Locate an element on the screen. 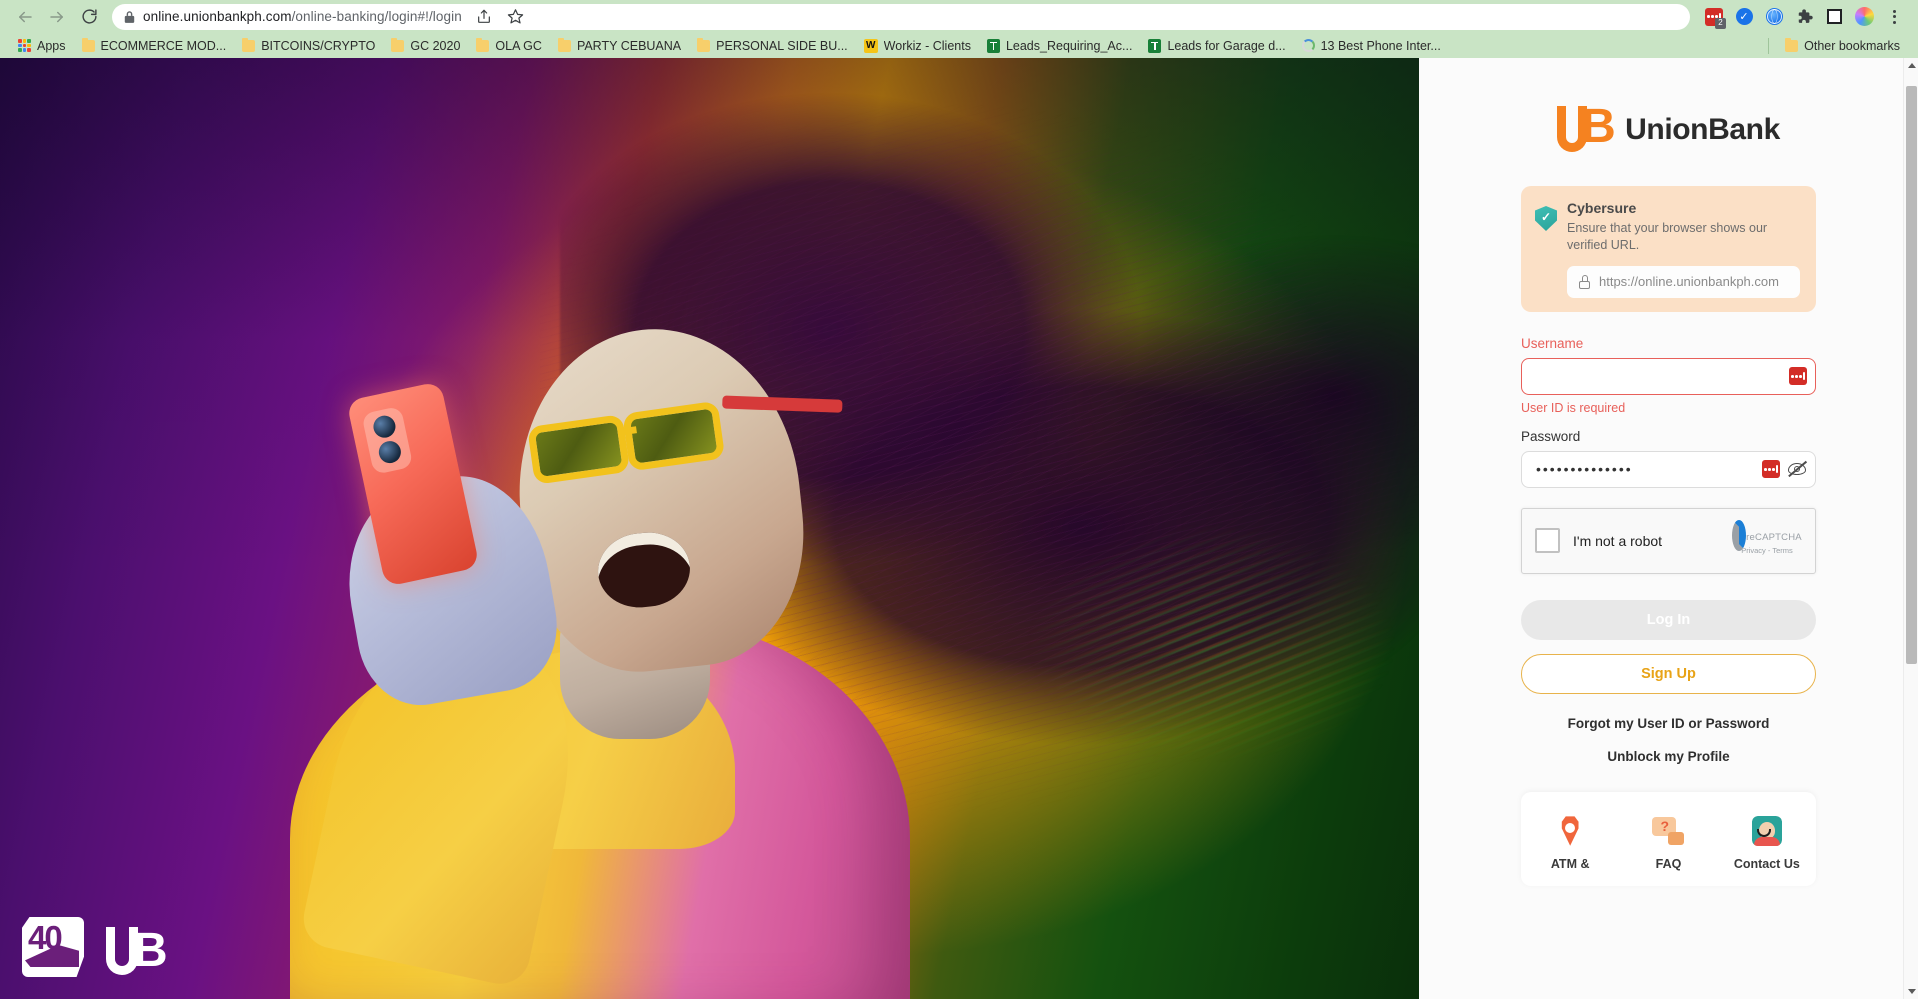  footer-quick-links: ATM & ? FAQ Contact Us is located at coordinates (1668, 838).